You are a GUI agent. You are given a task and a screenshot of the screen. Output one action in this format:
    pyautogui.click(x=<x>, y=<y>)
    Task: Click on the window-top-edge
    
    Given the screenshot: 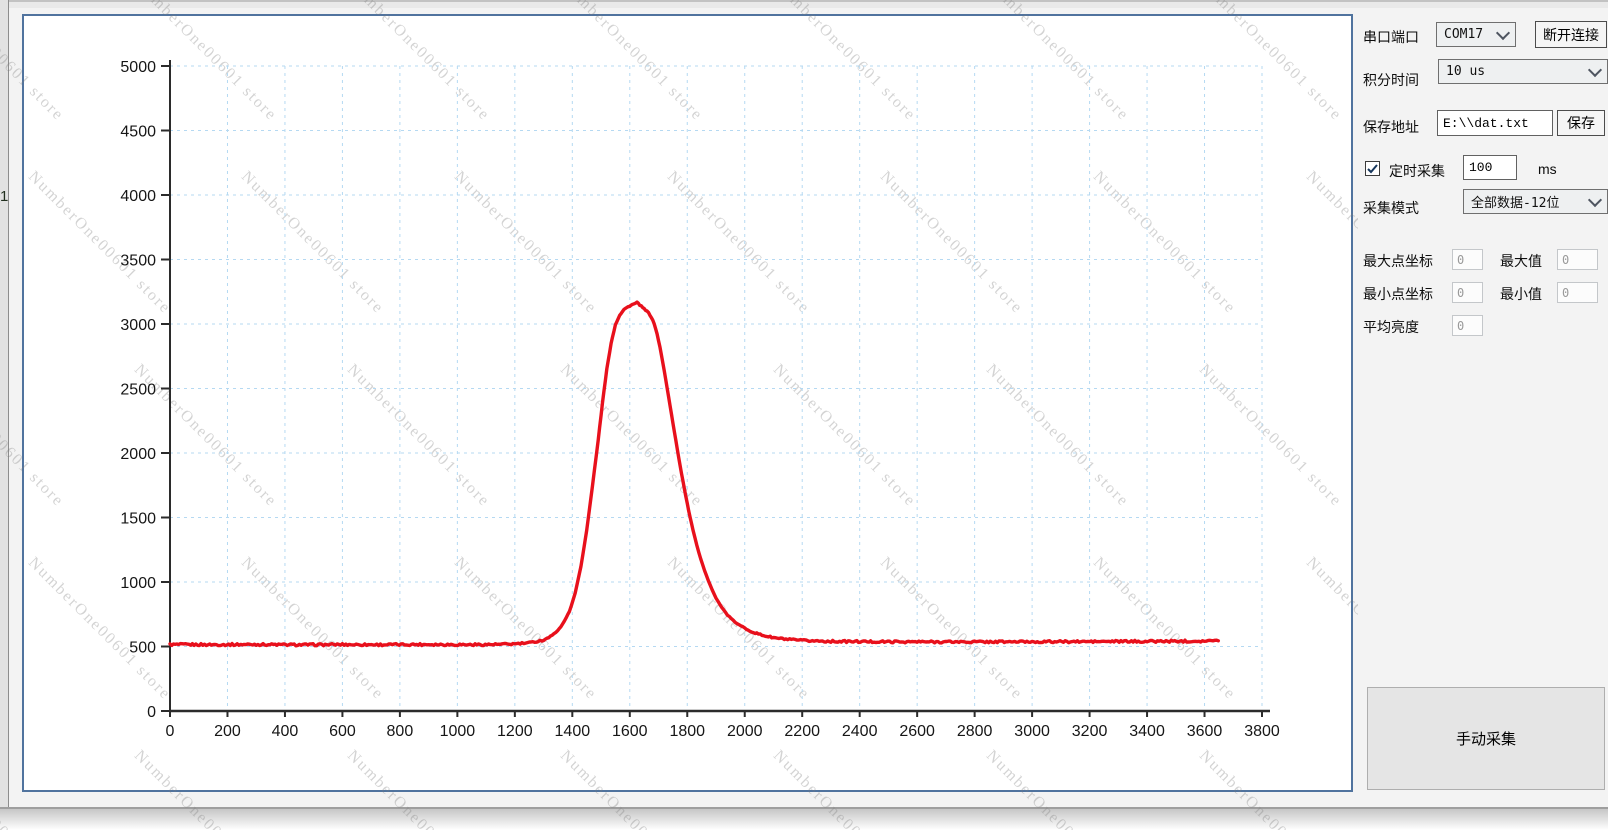 What is the action you would take?
    pyautogui.click(x=804, y=4)
    